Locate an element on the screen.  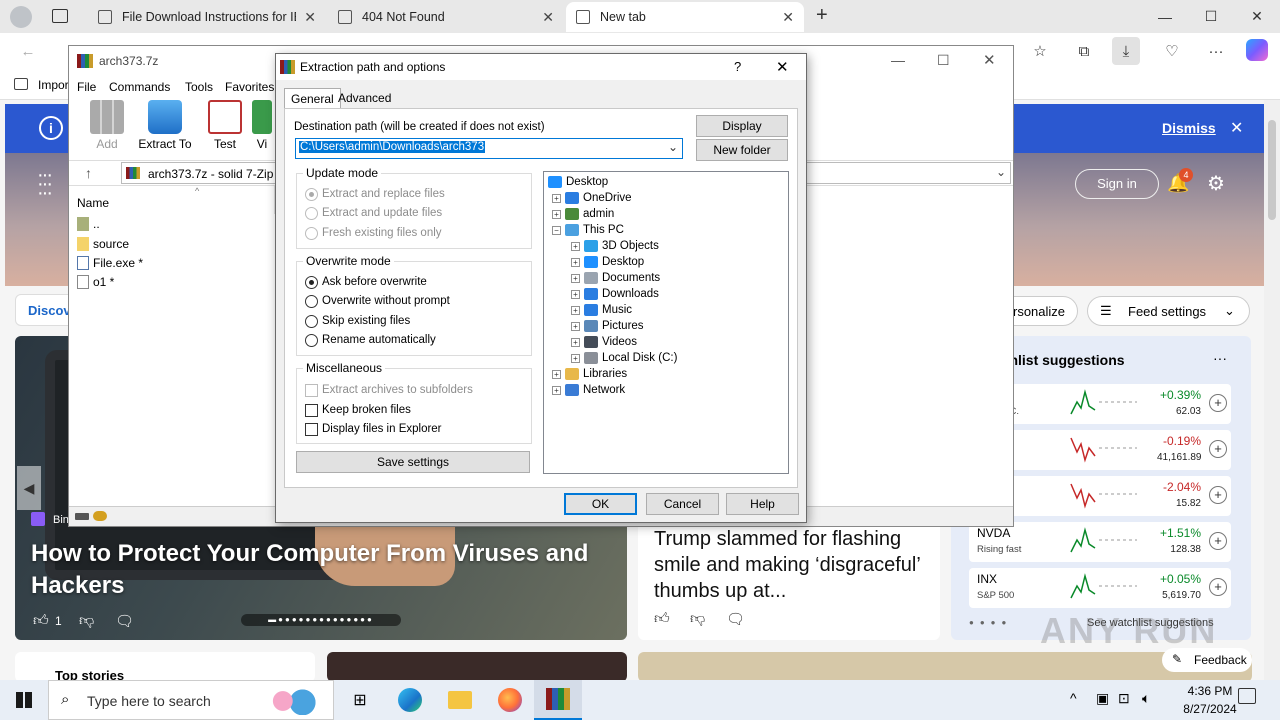
tab-actions-icon is located at coordinates (60, 16).